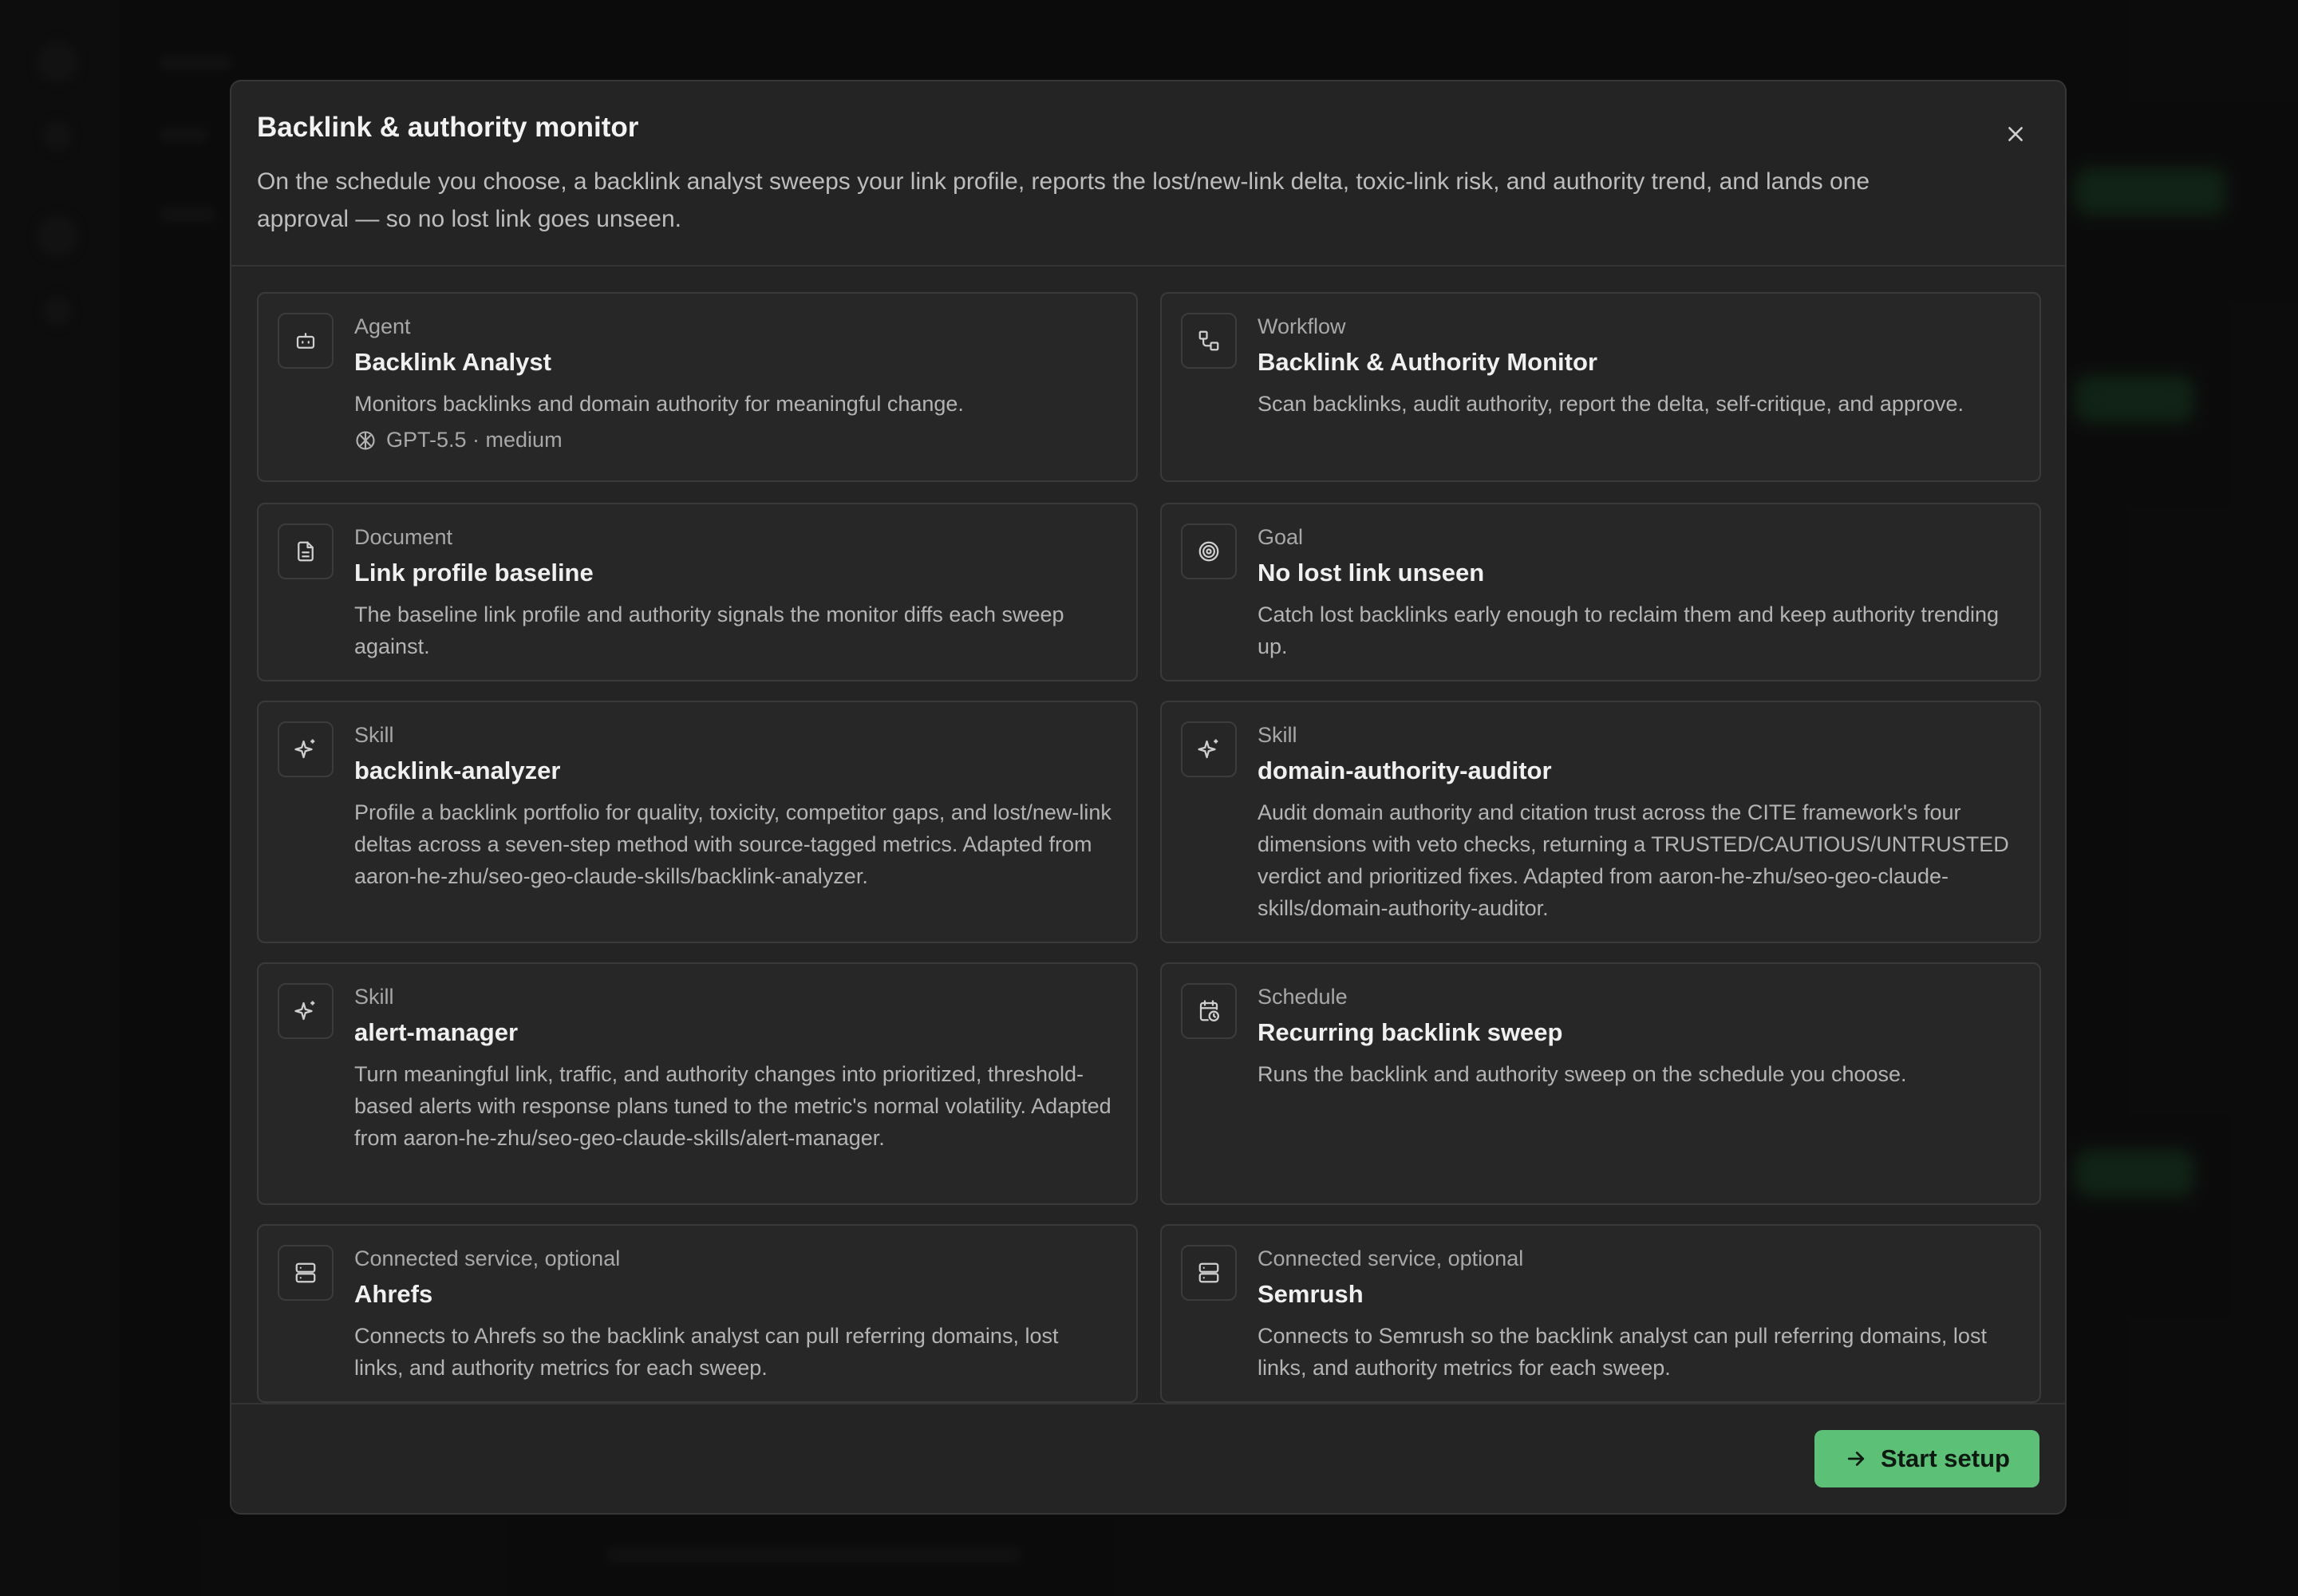 Image resolution: width=2298 pixels, height=1596 pixels. Describe the element at coordinates (1148, 1458) in the screenshot. I see `dialog-footer: Start setup` at that location.